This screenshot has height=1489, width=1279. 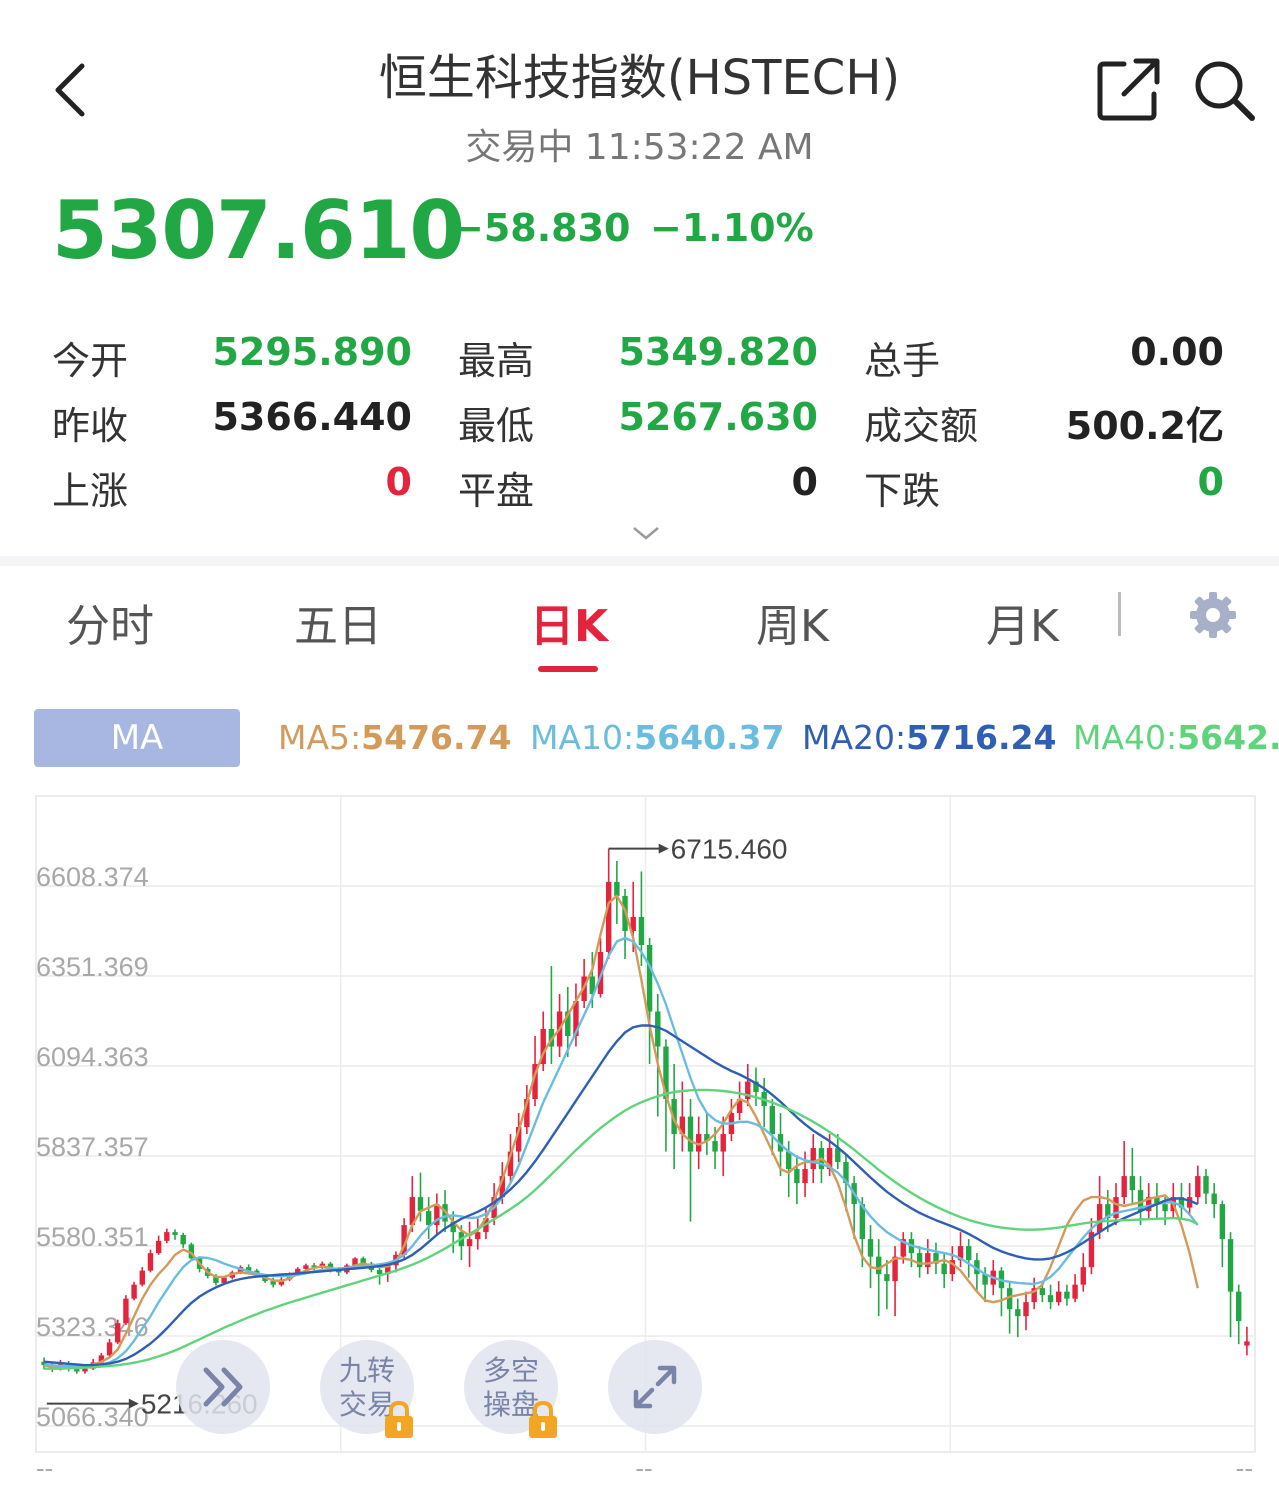 I want to click on y-tick-label: 6351.369, so click(x=92, y=967).